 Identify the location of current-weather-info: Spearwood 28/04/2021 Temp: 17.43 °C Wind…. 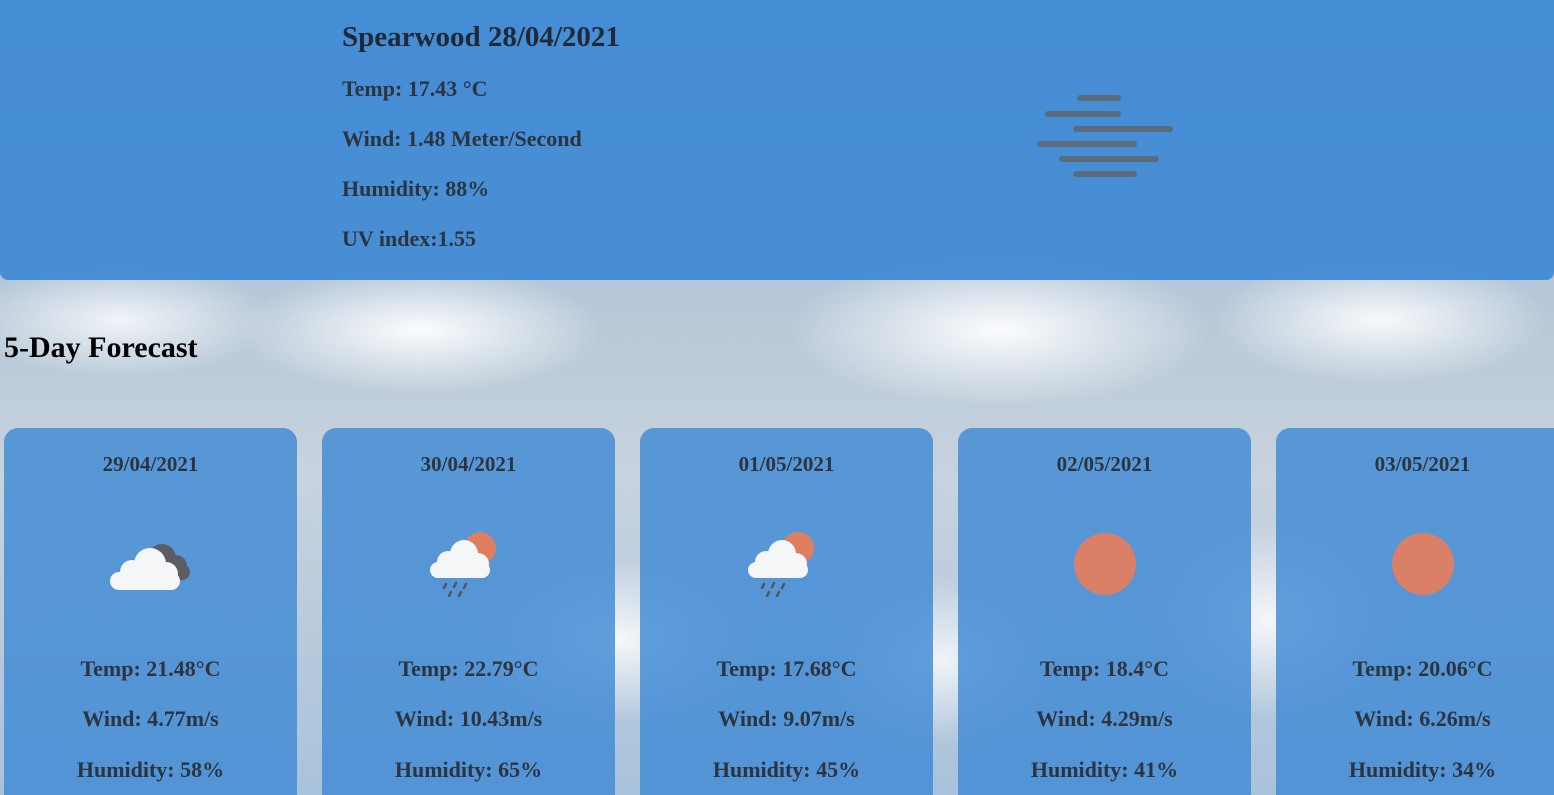
(481, 147).